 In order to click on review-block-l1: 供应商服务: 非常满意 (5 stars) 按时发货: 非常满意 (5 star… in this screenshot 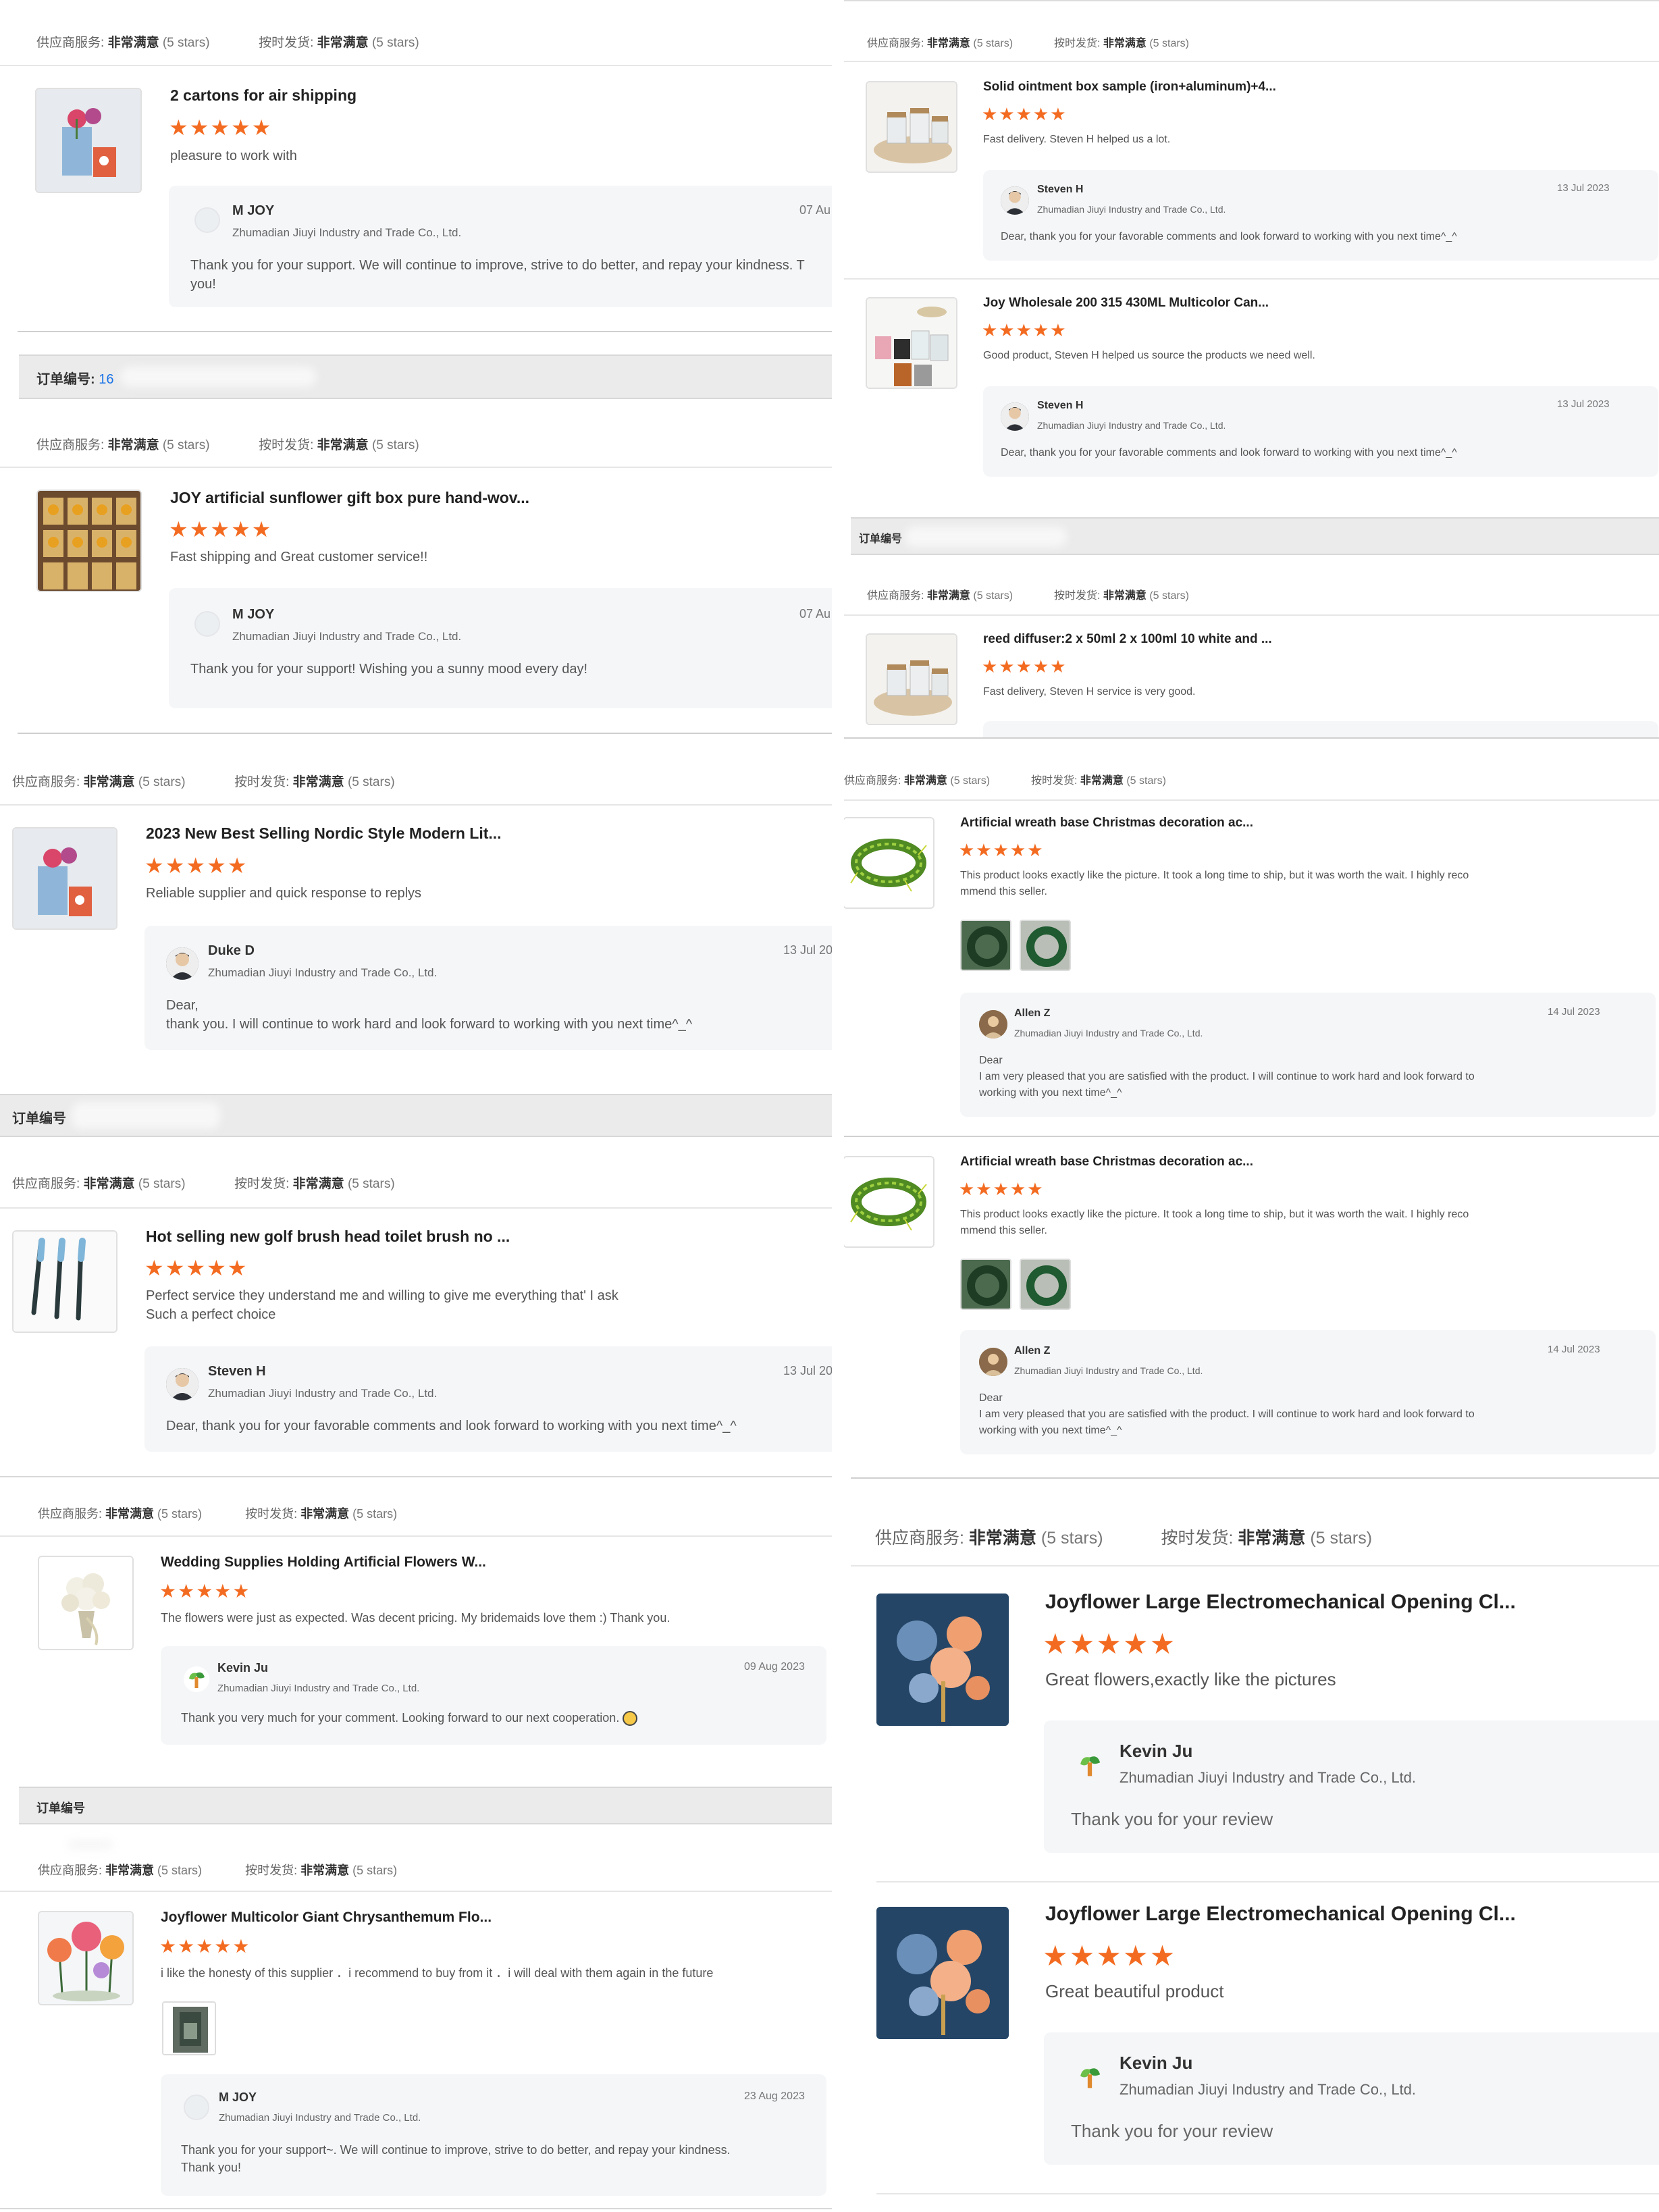, I will do `click(416, 184)`.